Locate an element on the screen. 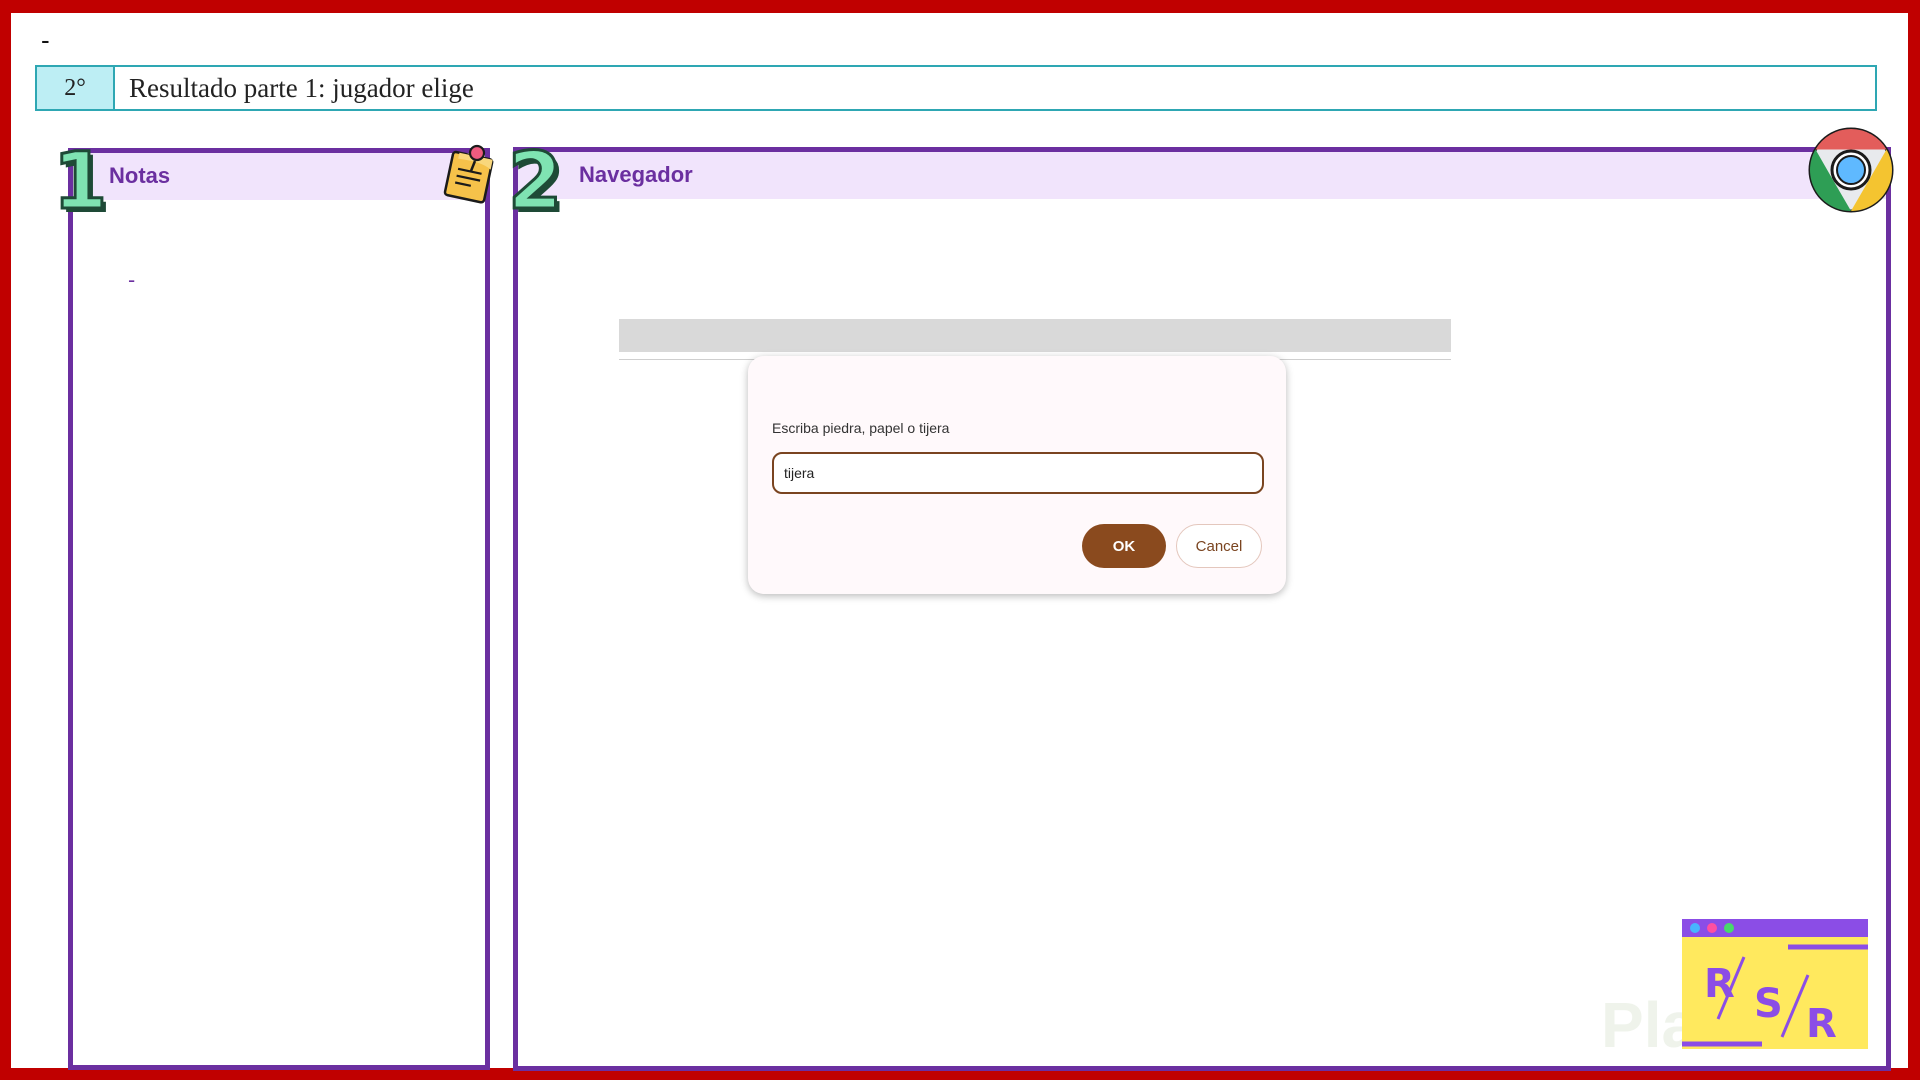 This screenshot has height=1080, width=1920. browser-panel-number: 2 is located at coordinates (534, 182).